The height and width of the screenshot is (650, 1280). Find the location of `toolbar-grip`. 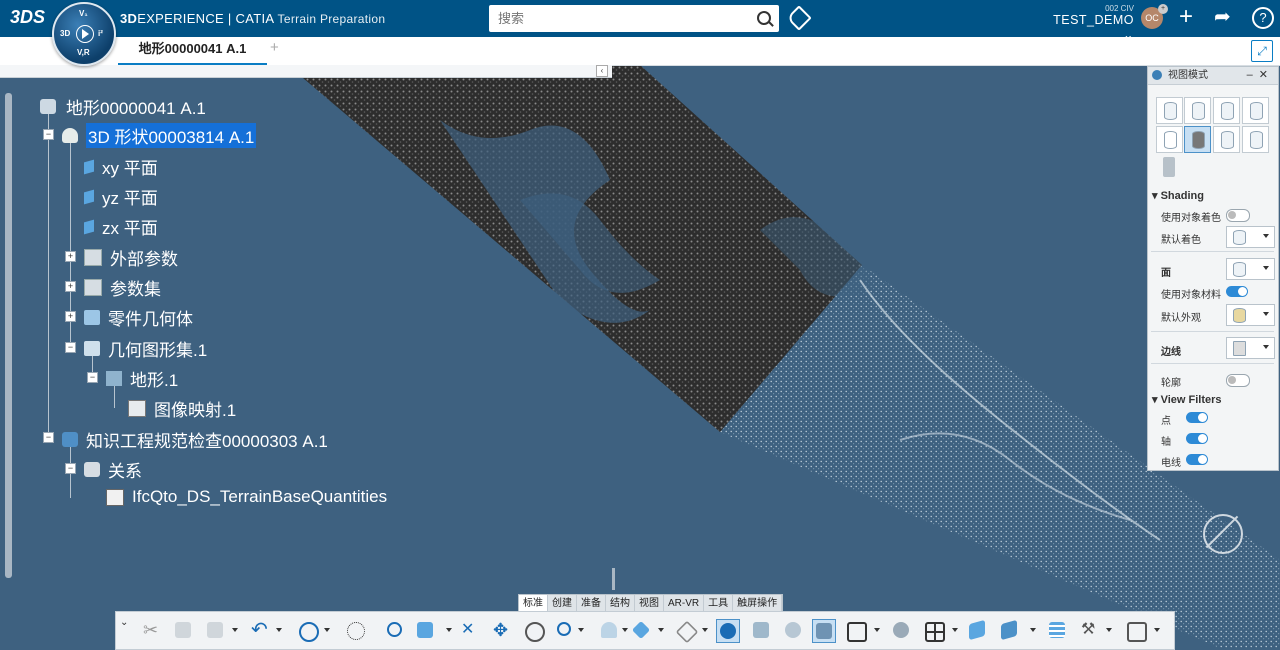

toolbar-grip is located at coordinates (613, 579).